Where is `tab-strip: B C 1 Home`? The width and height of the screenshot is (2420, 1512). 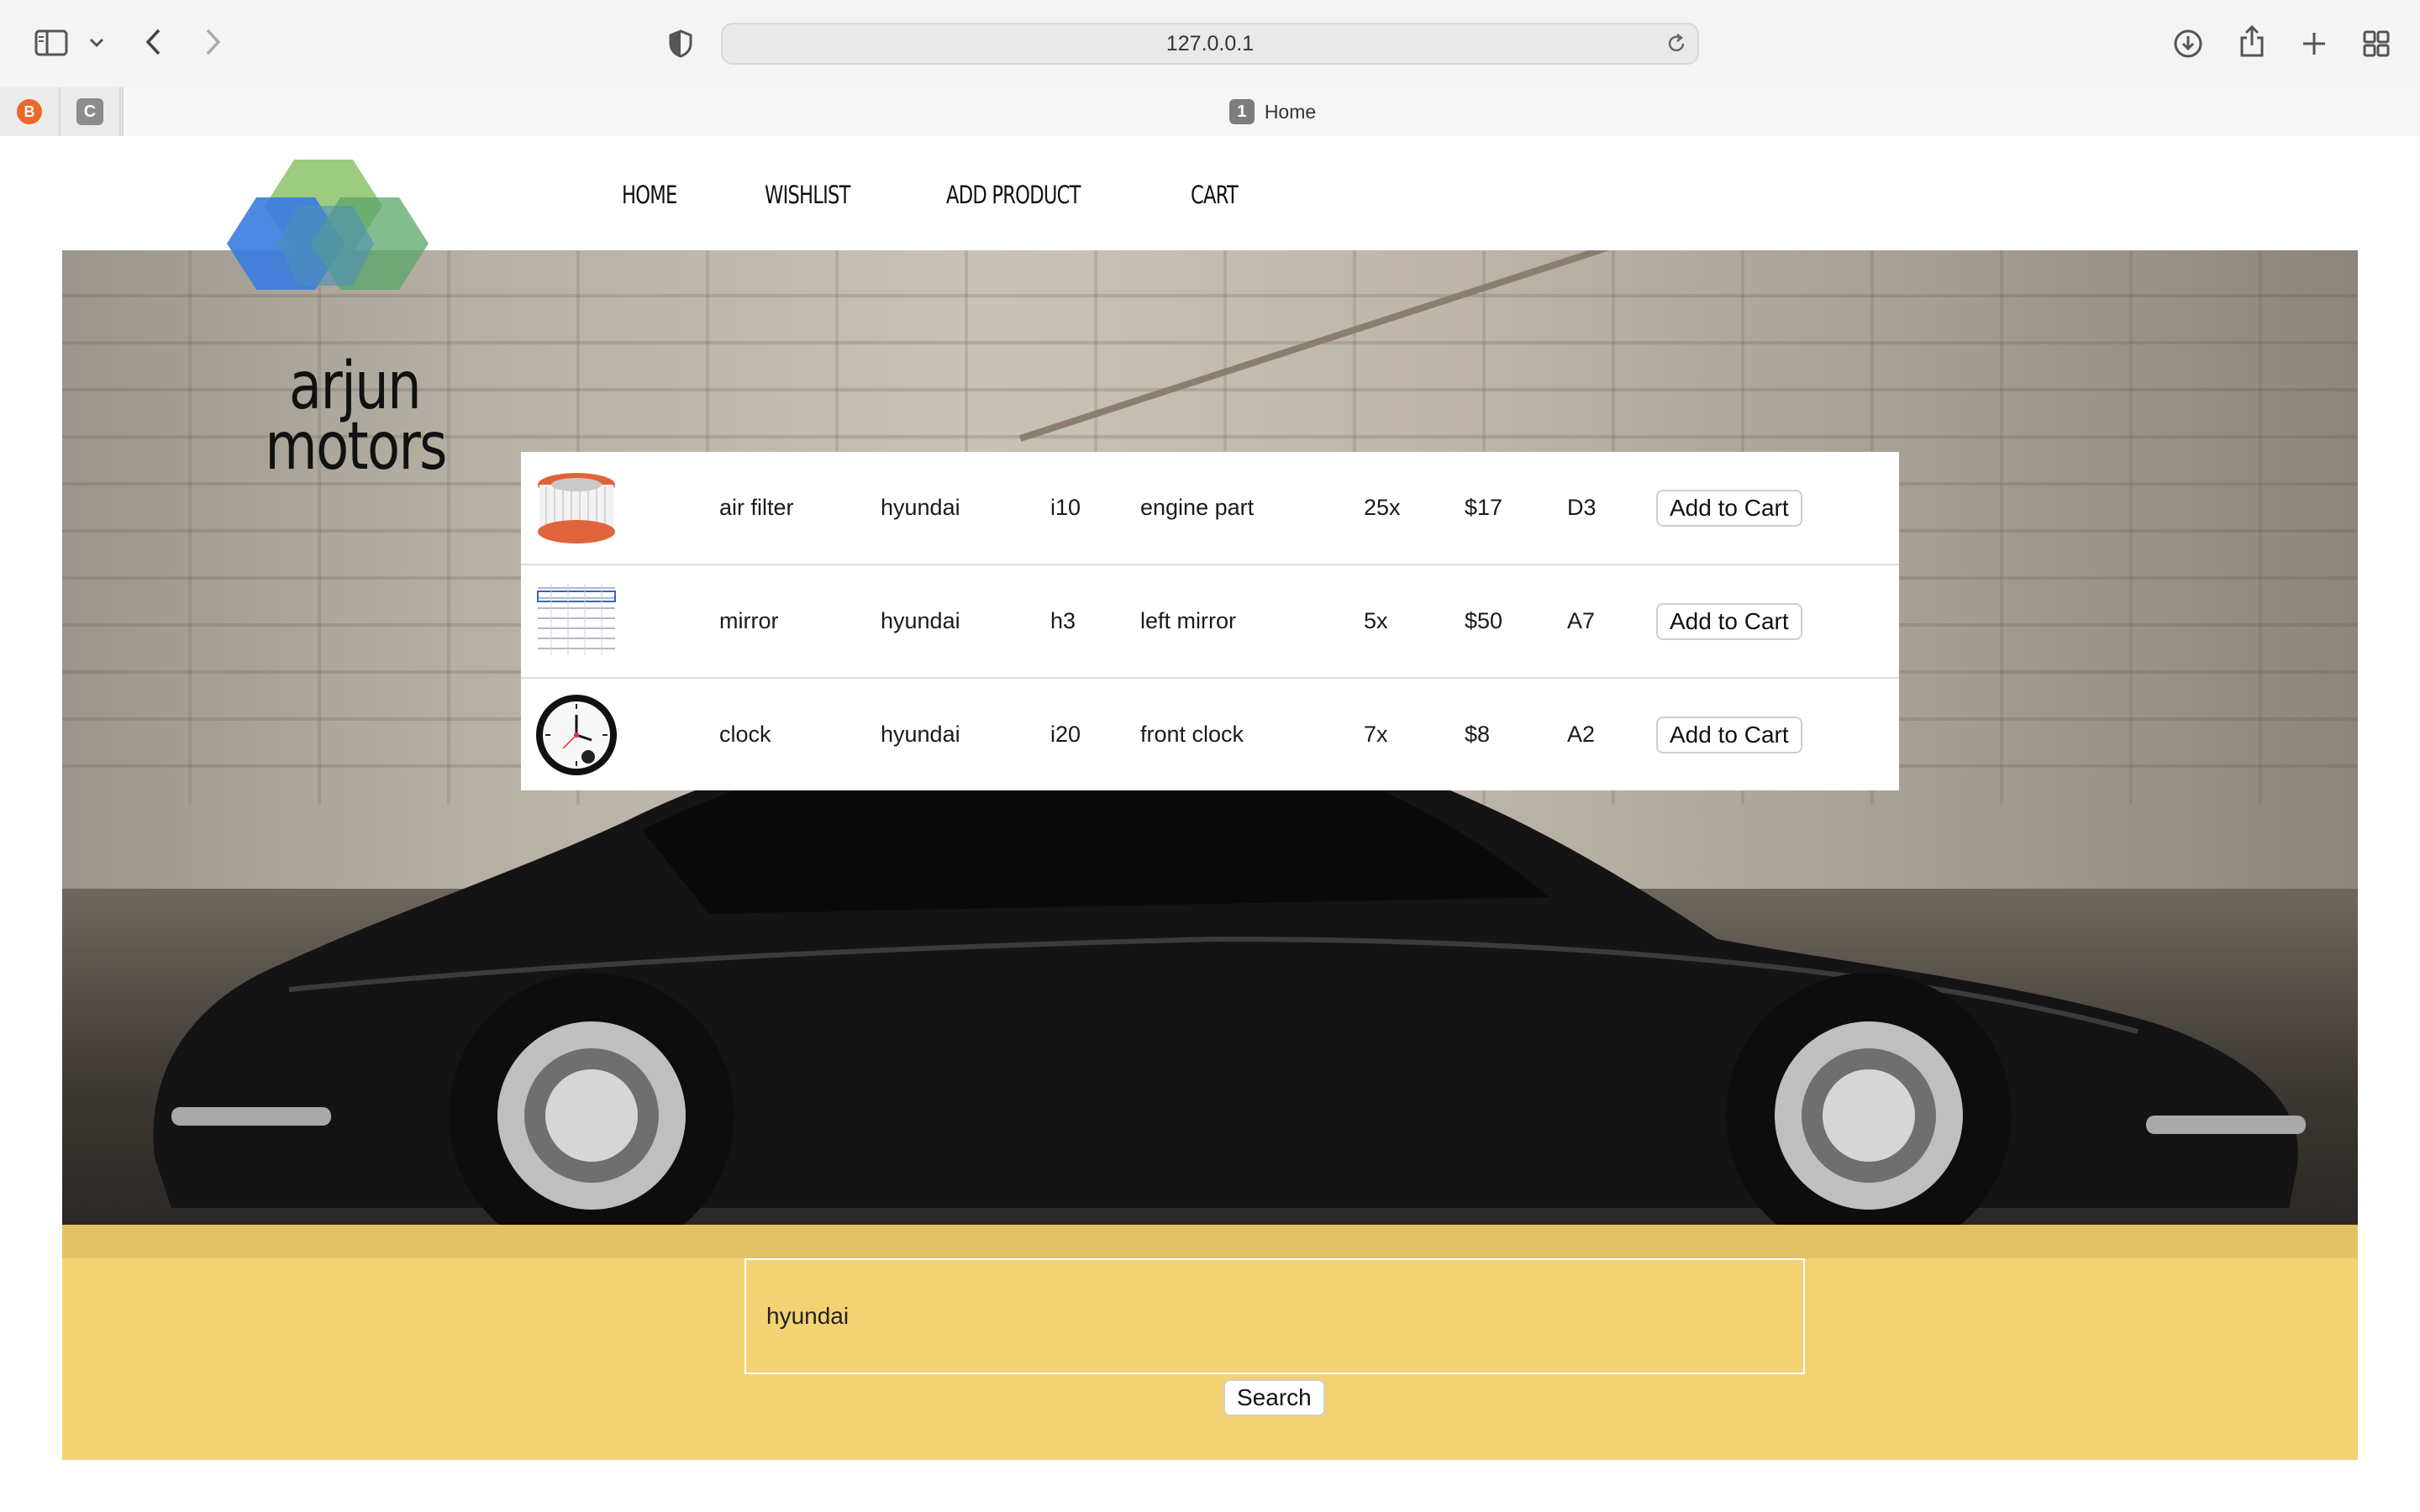 tab-strip: B C 1 Home is located at coordinates (1210, 111).